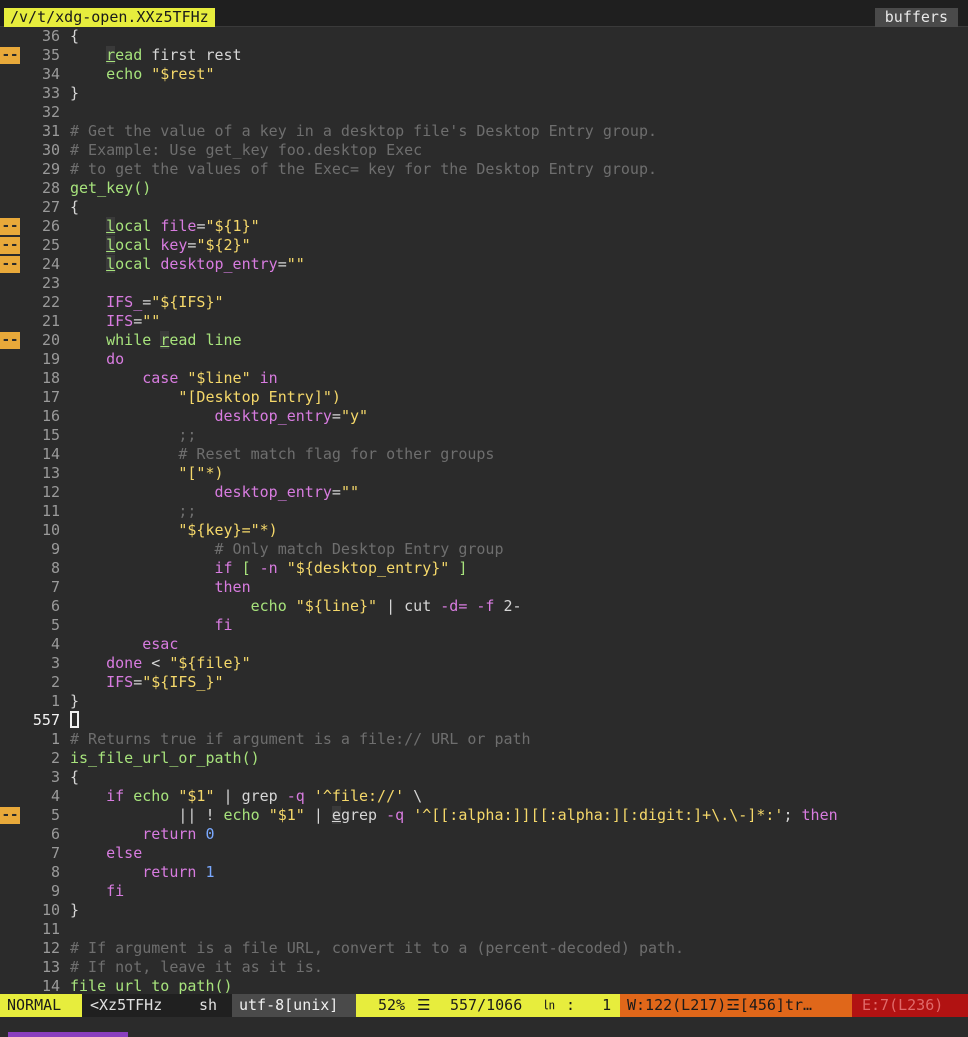 The image size is (968, 1037). Describe the element at coordinates (484, 701) in the screenshot. I see `code-line: 1}` at that location.